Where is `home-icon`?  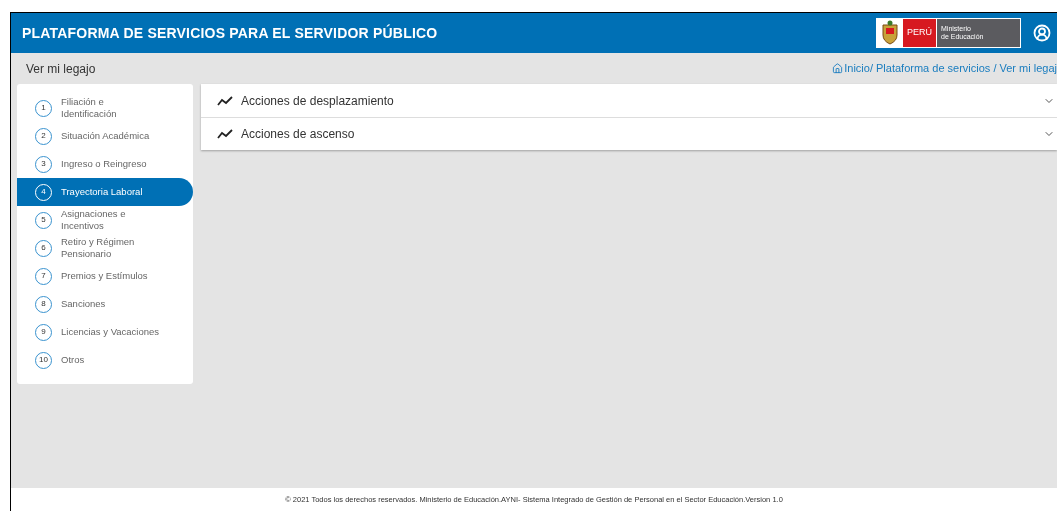
home-icon is located at coordinates (838, 68).